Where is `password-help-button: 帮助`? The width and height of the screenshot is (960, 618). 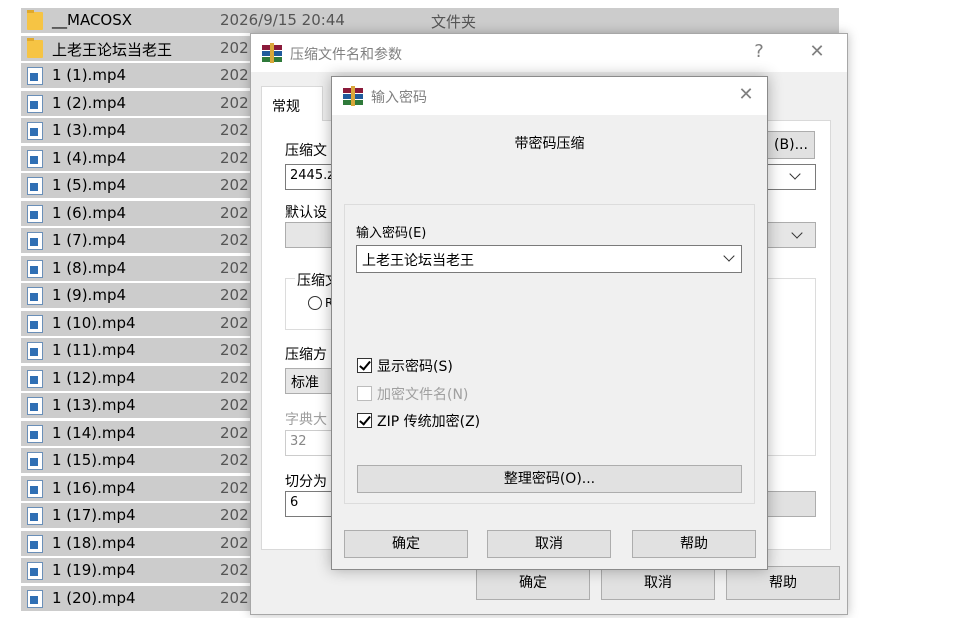 password-help-button: 帮助 is located at coordinates (694, 544).